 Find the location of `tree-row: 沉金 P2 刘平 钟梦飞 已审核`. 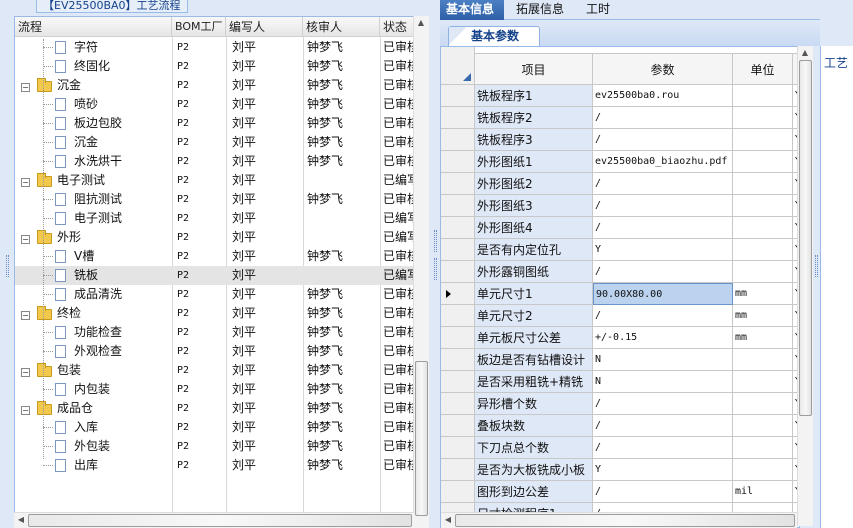

tree-row: 沉金 P2 刘平 钟梦飞 已审核 is located at coordinates (217, 142).